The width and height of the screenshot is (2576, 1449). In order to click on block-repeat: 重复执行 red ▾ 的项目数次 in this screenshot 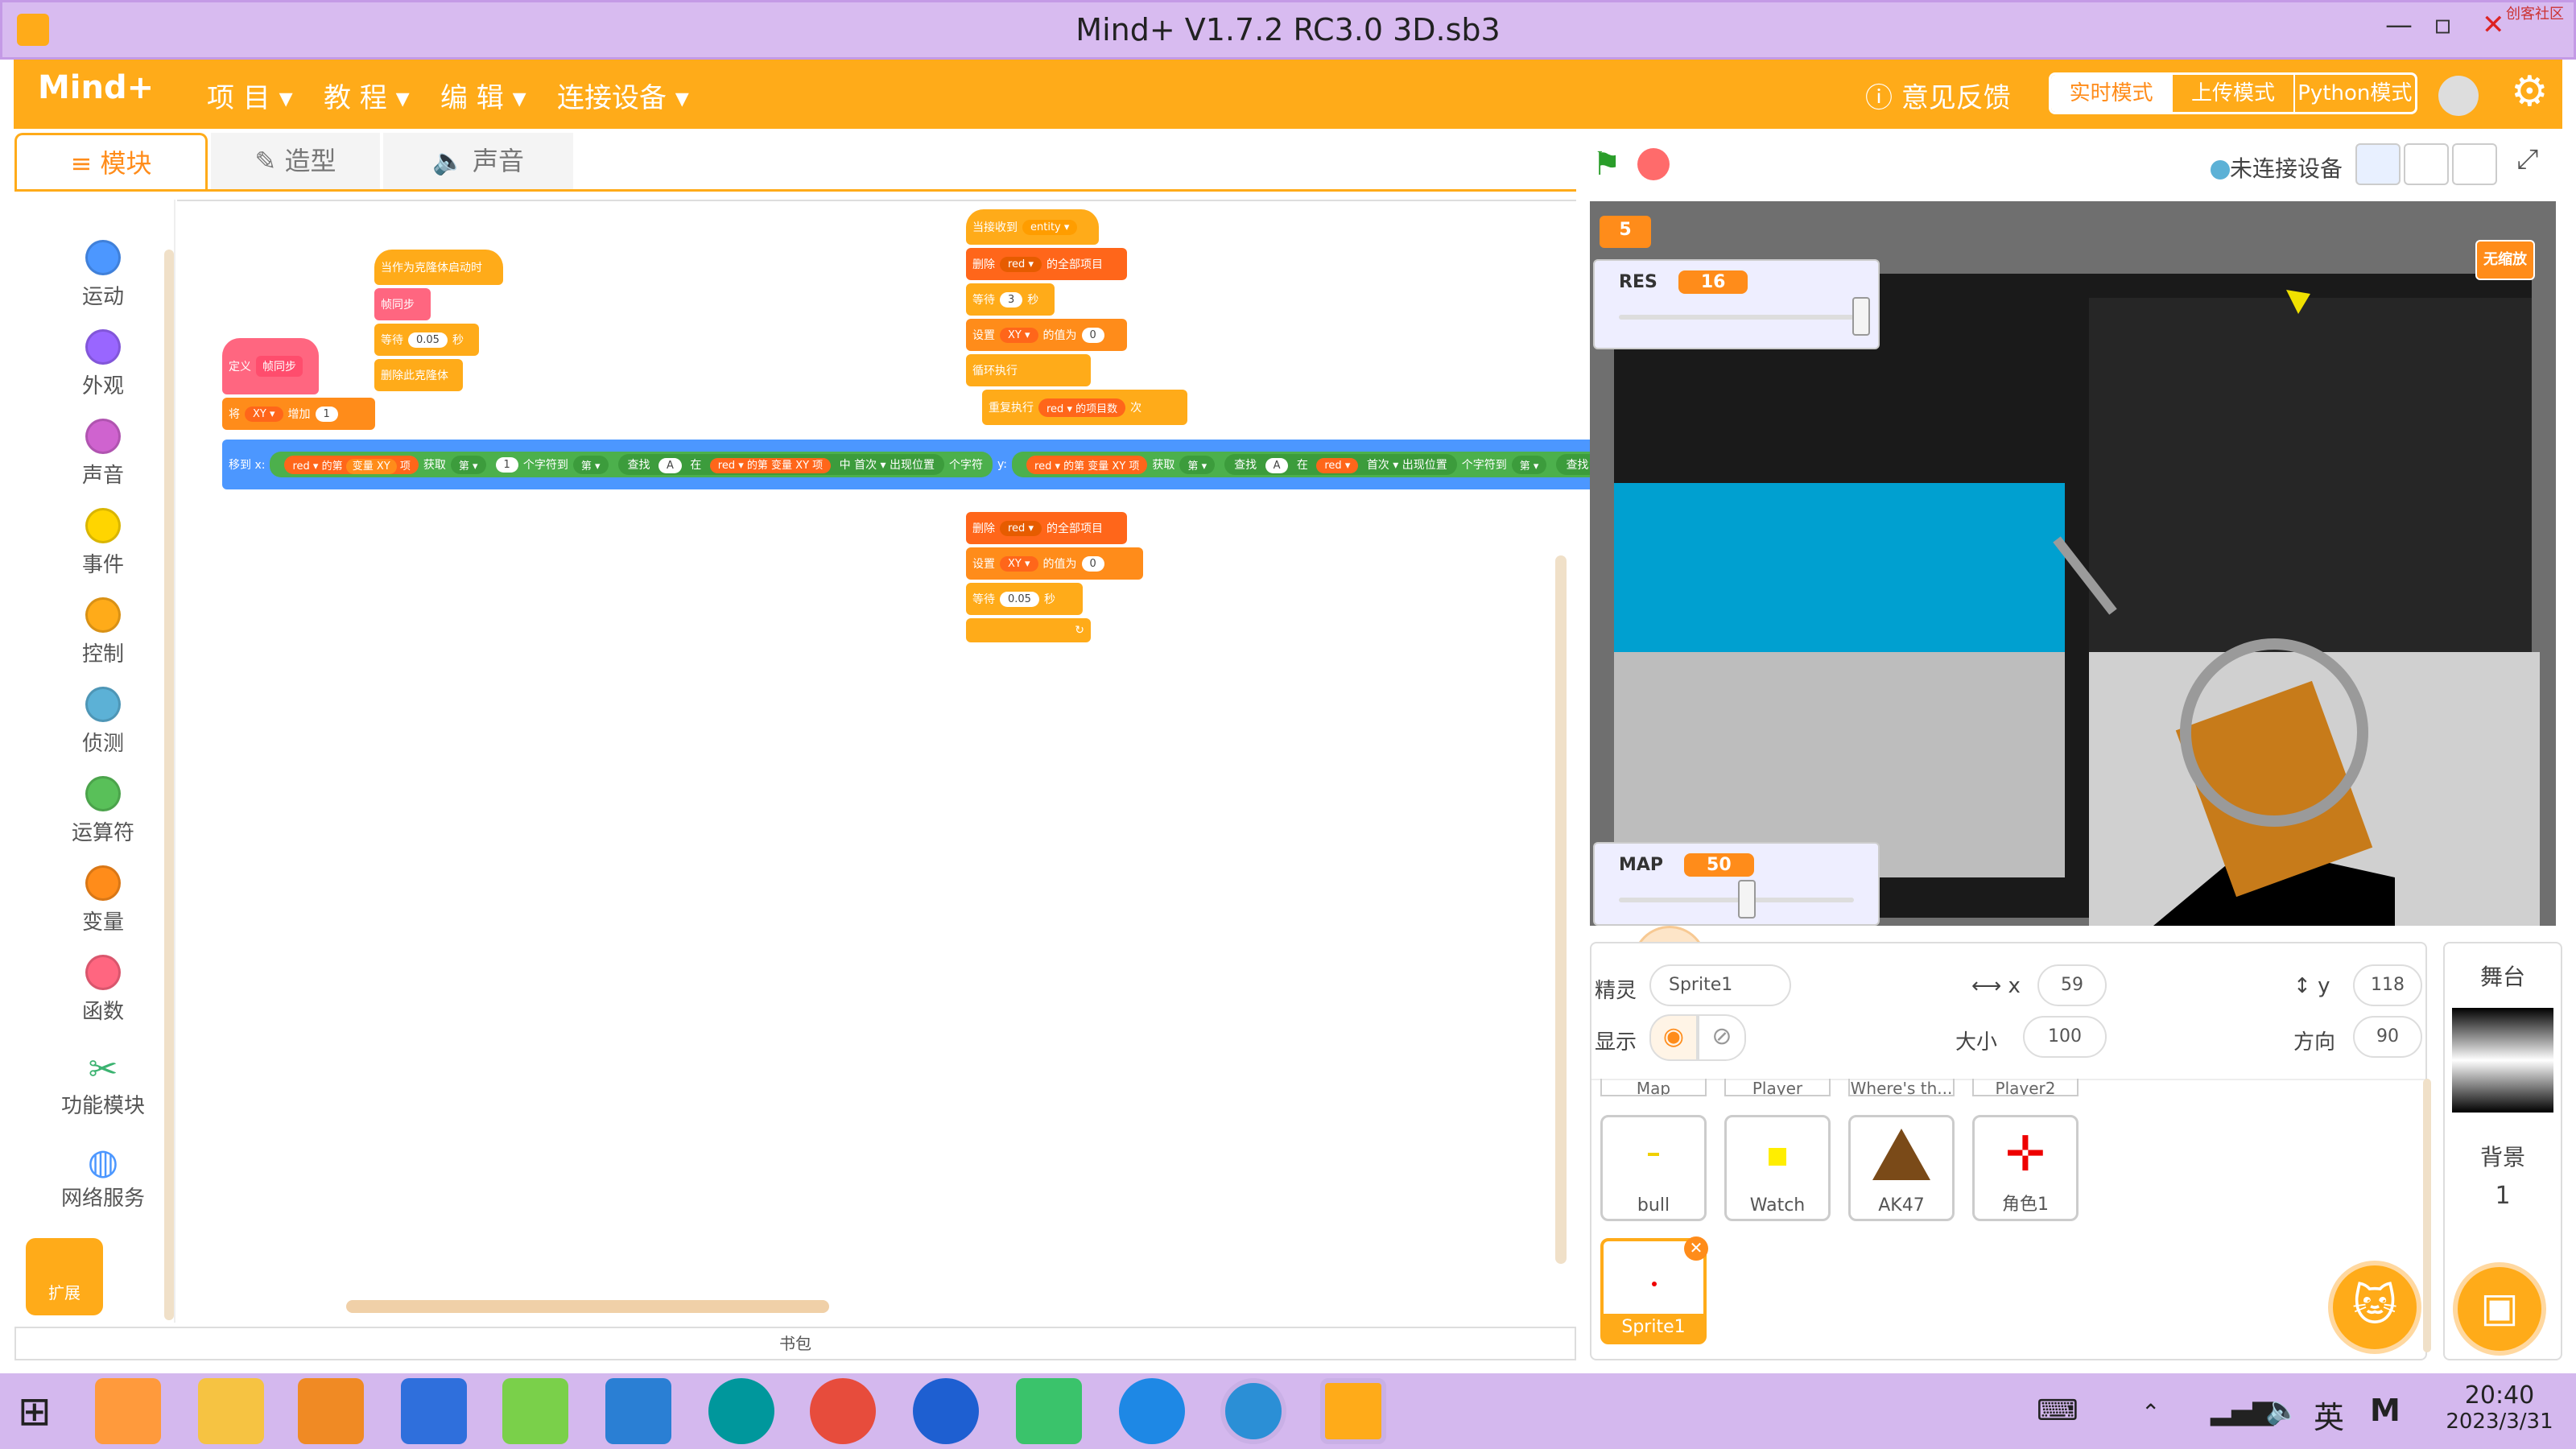, I will do `click(1084, 407)`.